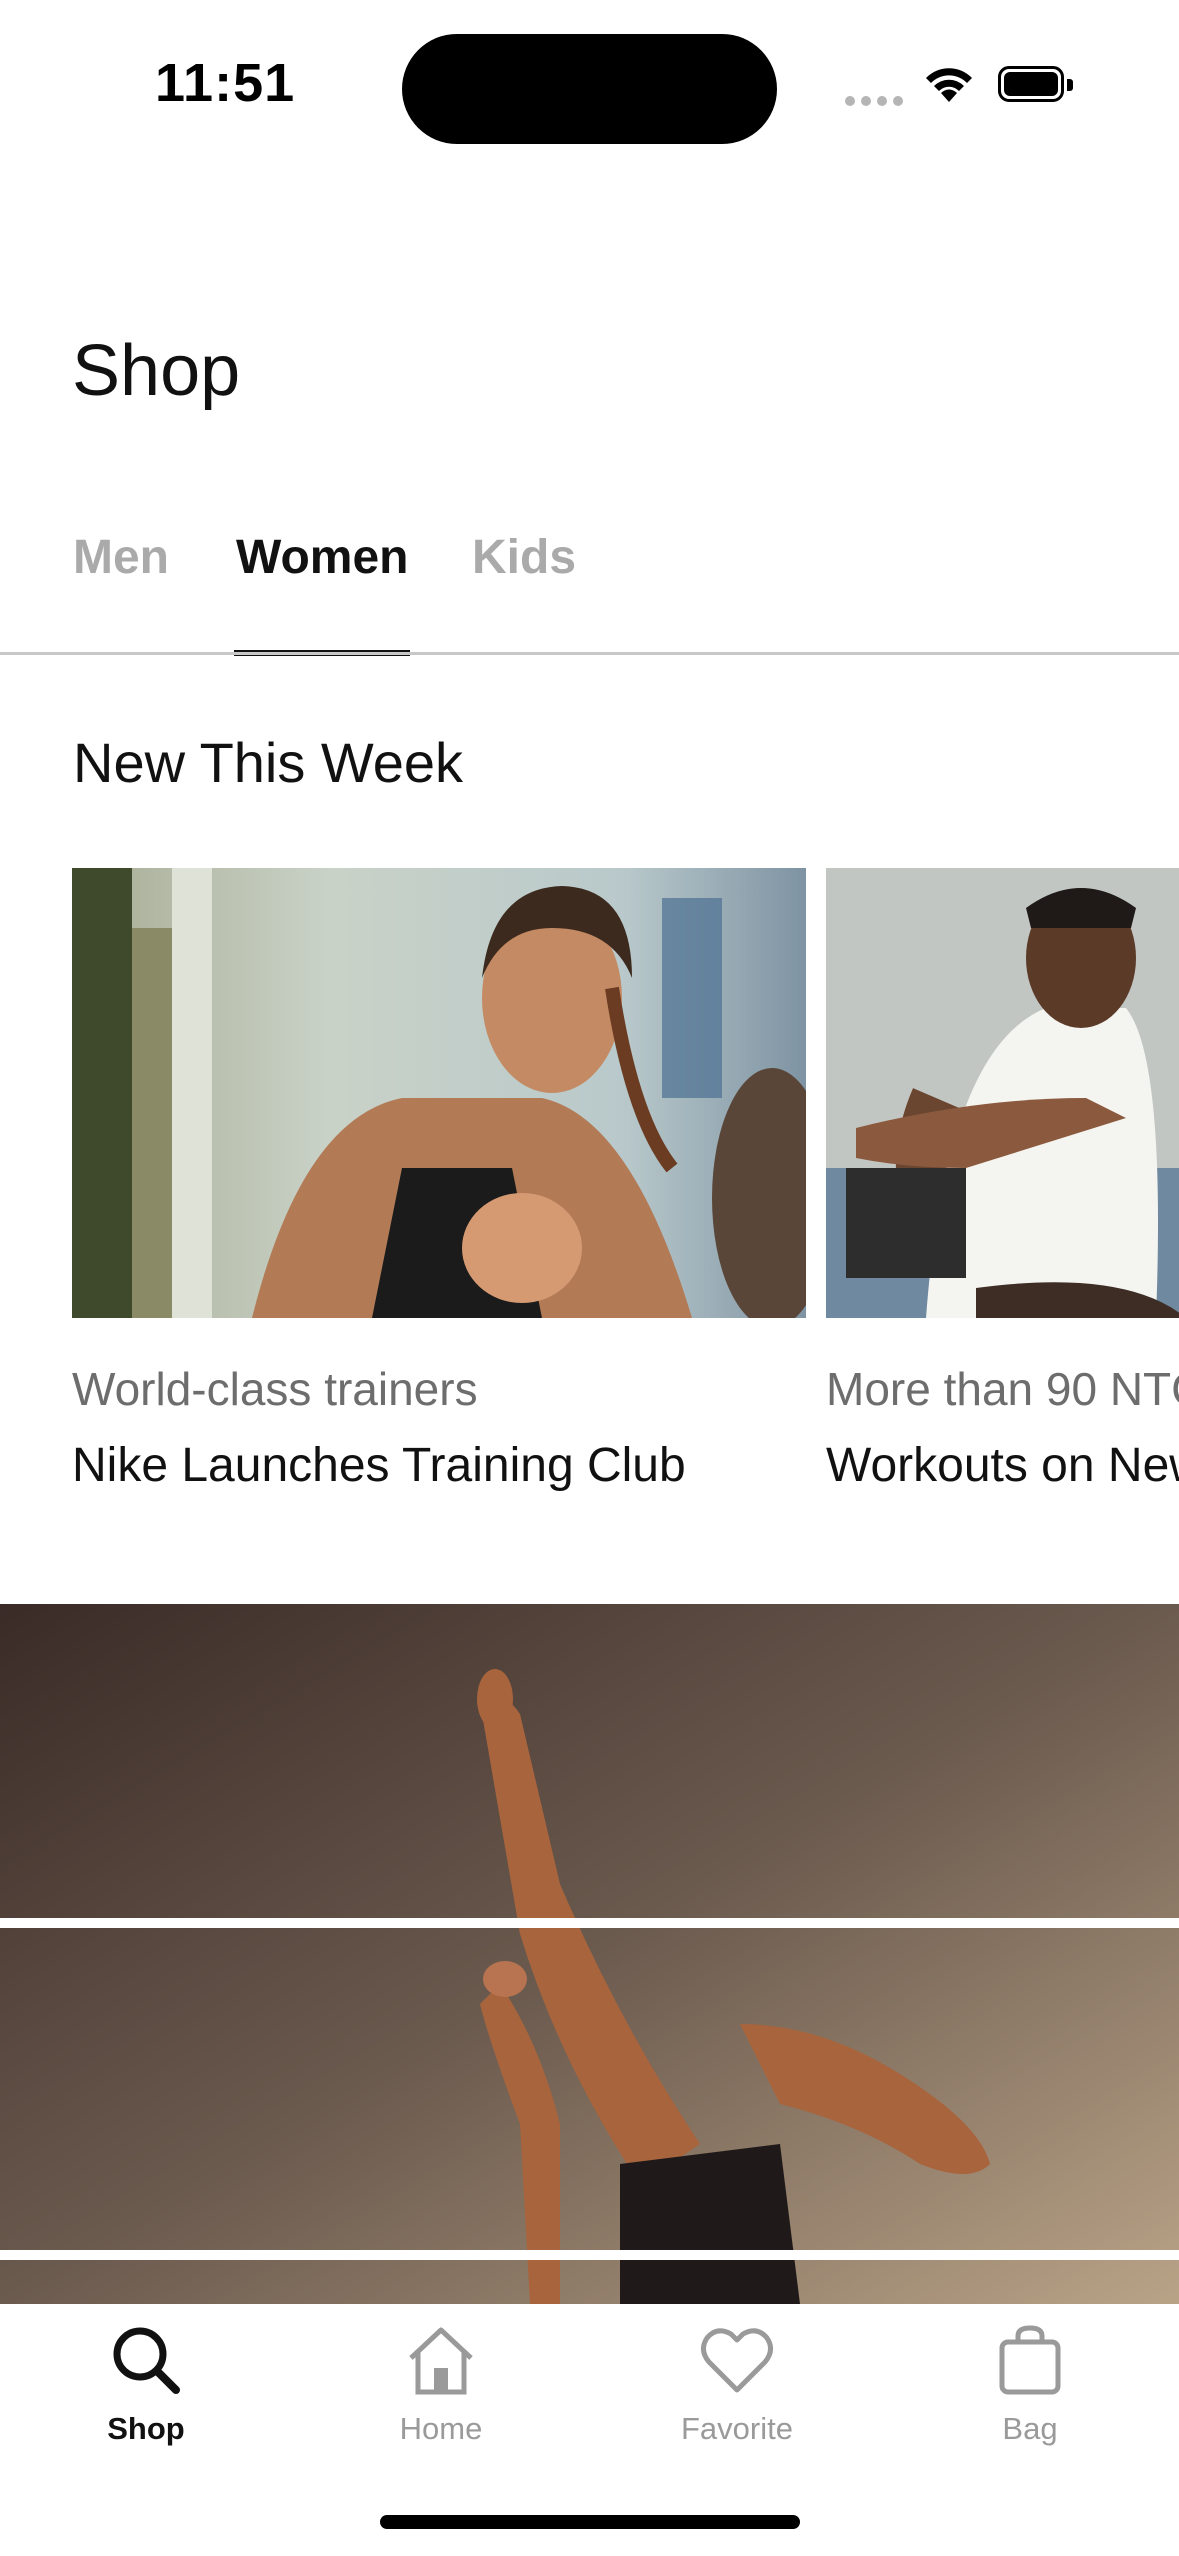 Image resolution: width=1179 pixels, height=2556 pixels. I want to click on tab-bar-favorite: Favorite, so click(737, 2384).